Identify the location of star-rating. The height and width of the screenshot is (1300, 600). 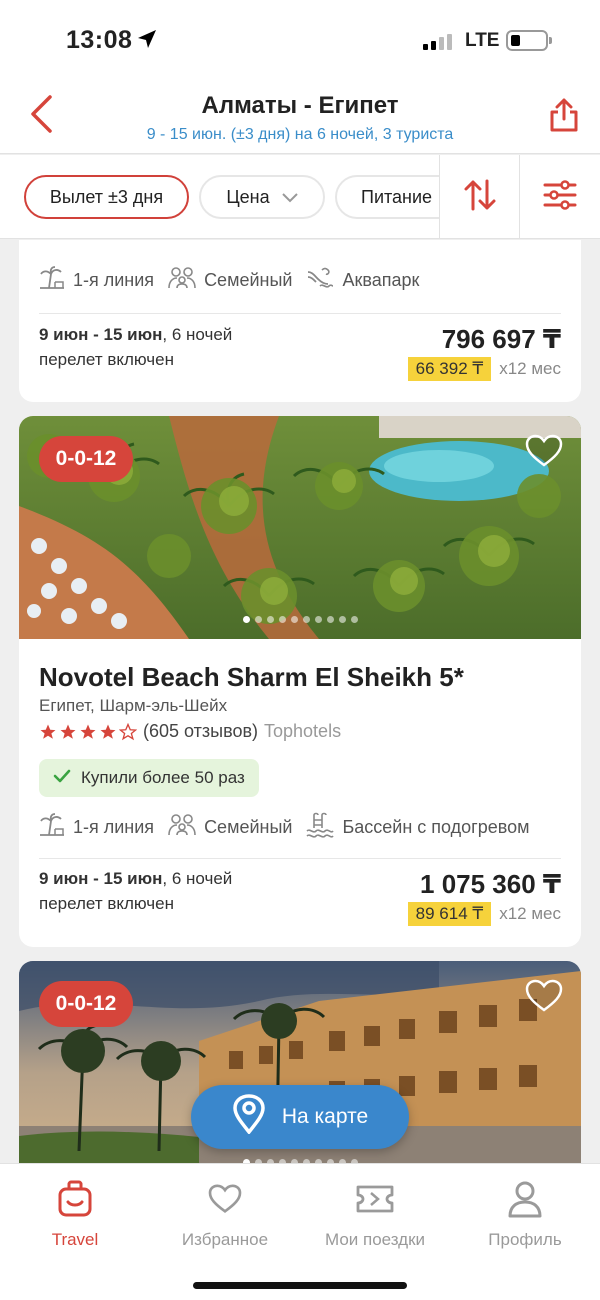
(88, 731).